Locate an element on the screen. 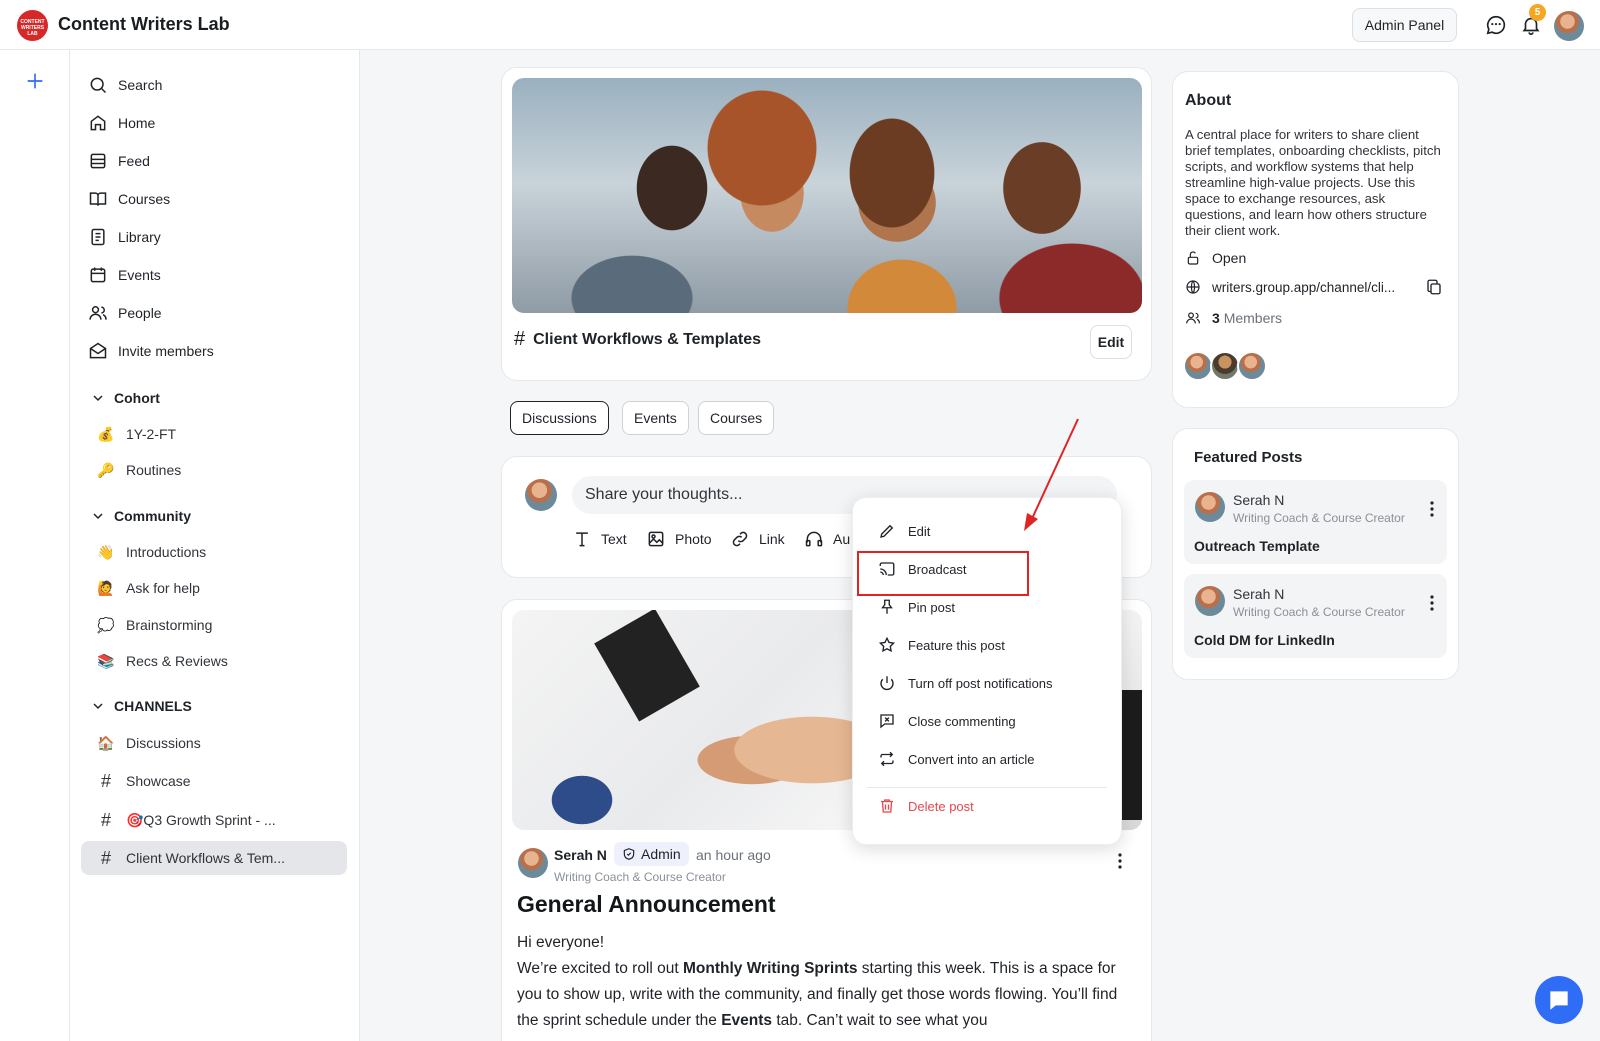 The height and width of the screenshot is (1041, 1600). app-logo: CONTENT WRITERS LAB is located at coordinates (32, 25).